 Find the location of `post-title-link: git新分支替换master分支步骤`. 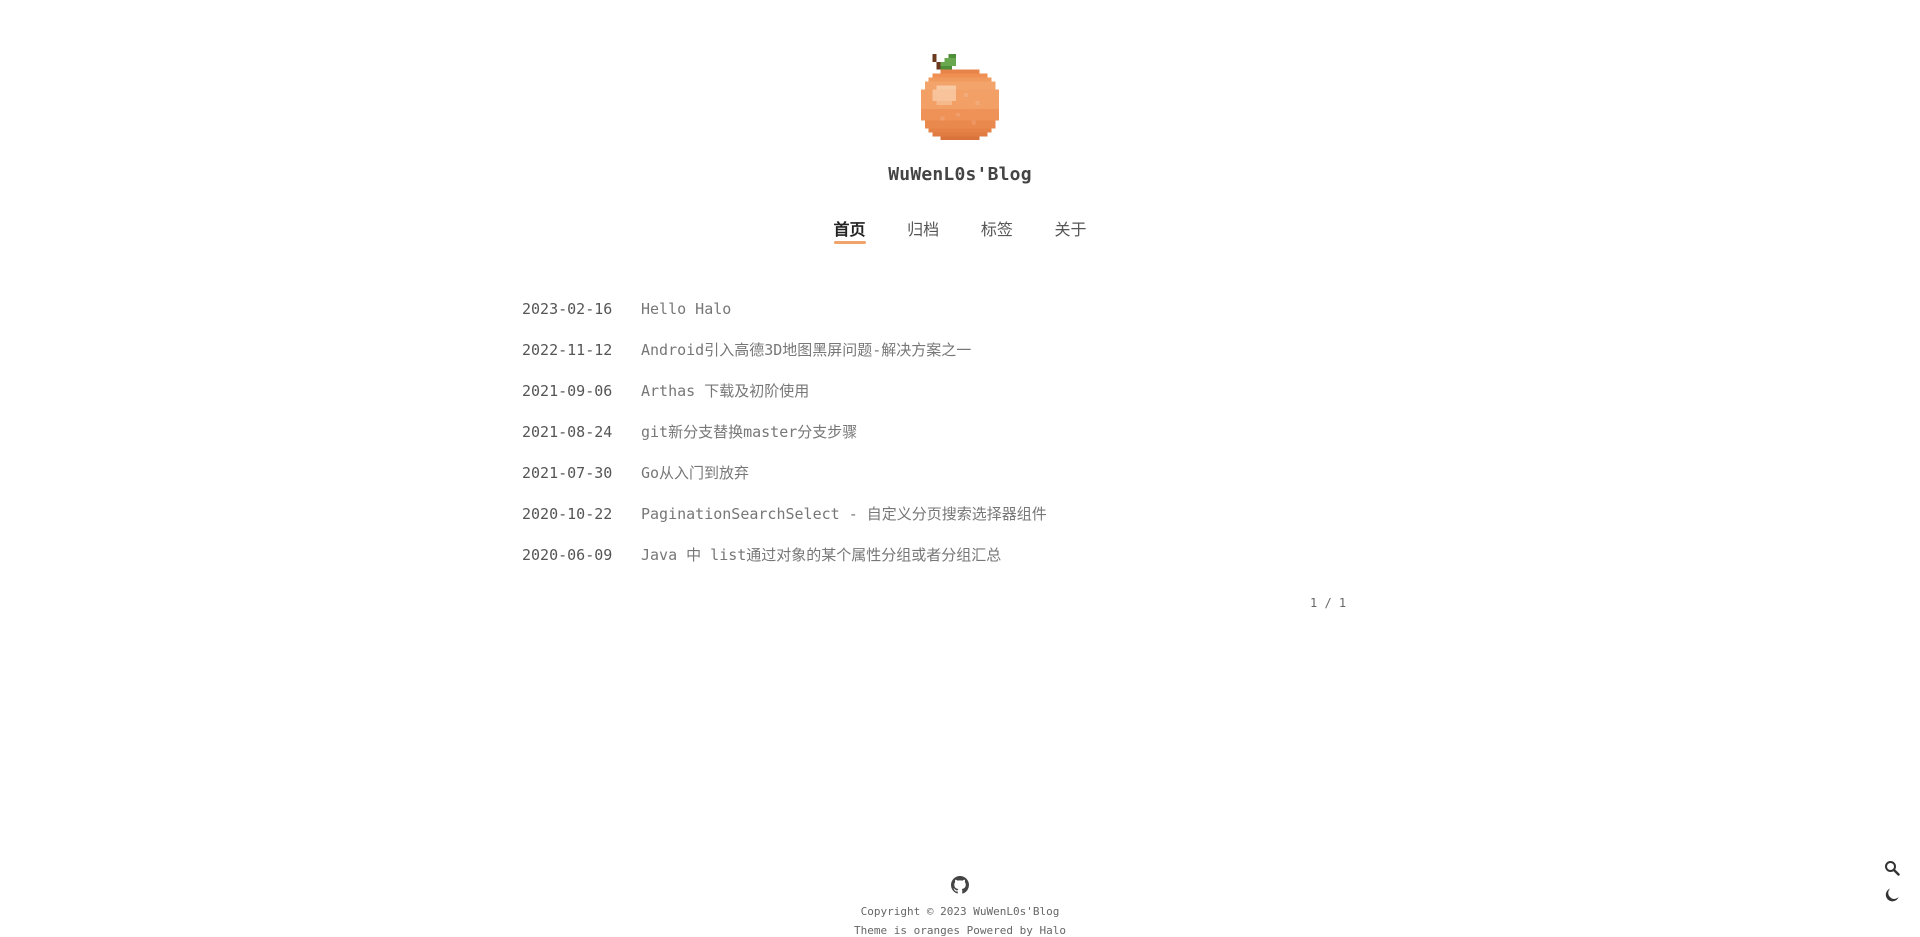

post-title-link: git新分支替换master分支步骤 is located at coordinates (749, 431).